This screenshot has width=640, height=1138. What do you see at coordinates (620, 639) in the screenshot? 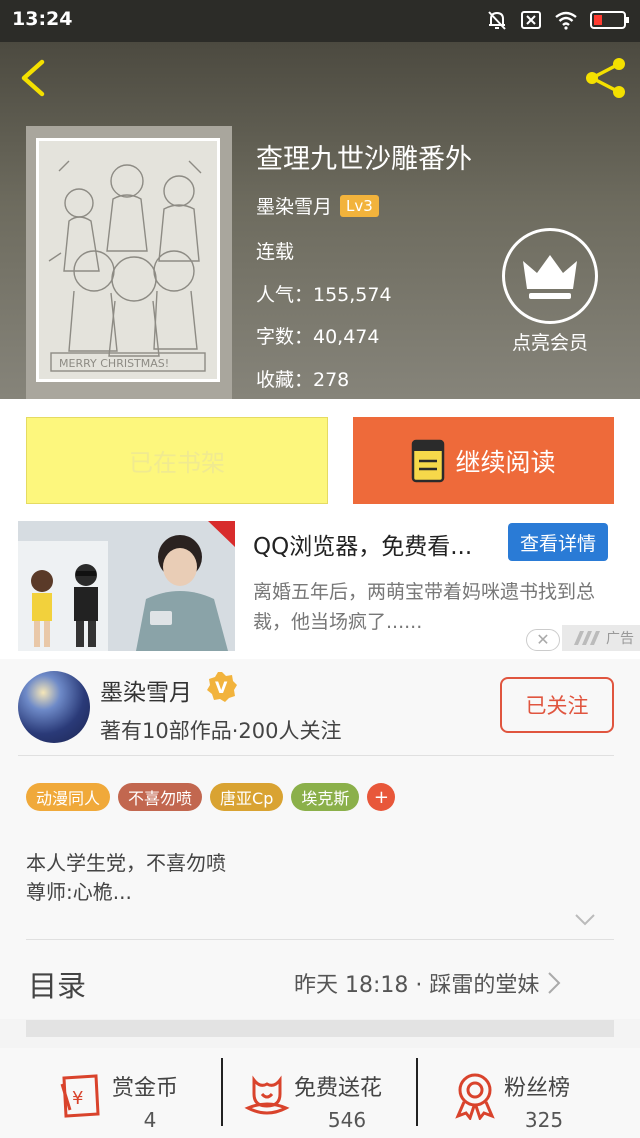
I see `ad-tag-text: 广告` at bounding box center [620, 639].